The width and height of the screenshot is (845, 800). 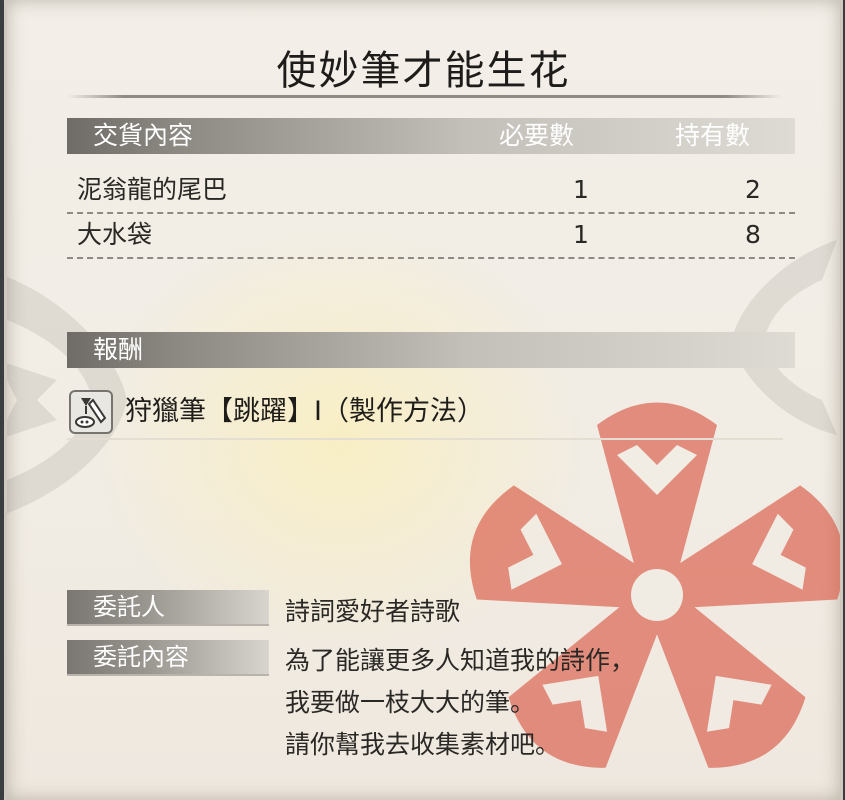 What do you see at coordinates (115, 234) in the screenshot?
I see `delivery-item-name: 大水袋` at bounding box center [115, 234].